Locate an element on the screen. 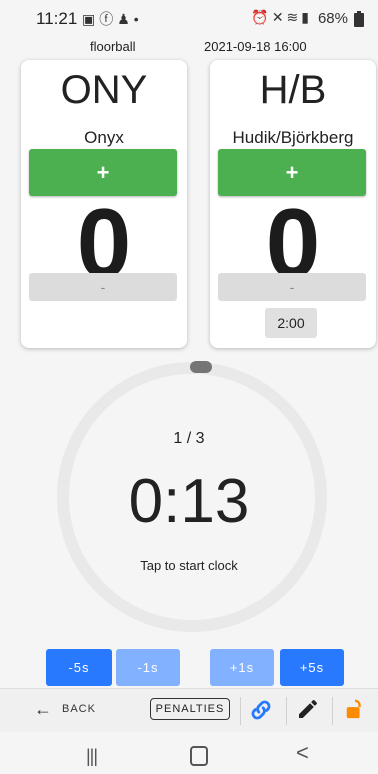 The height and width of the screenshot is (774, 378). notification-icons: ▣ⓕ♟• is located at coordinates (112, 19).